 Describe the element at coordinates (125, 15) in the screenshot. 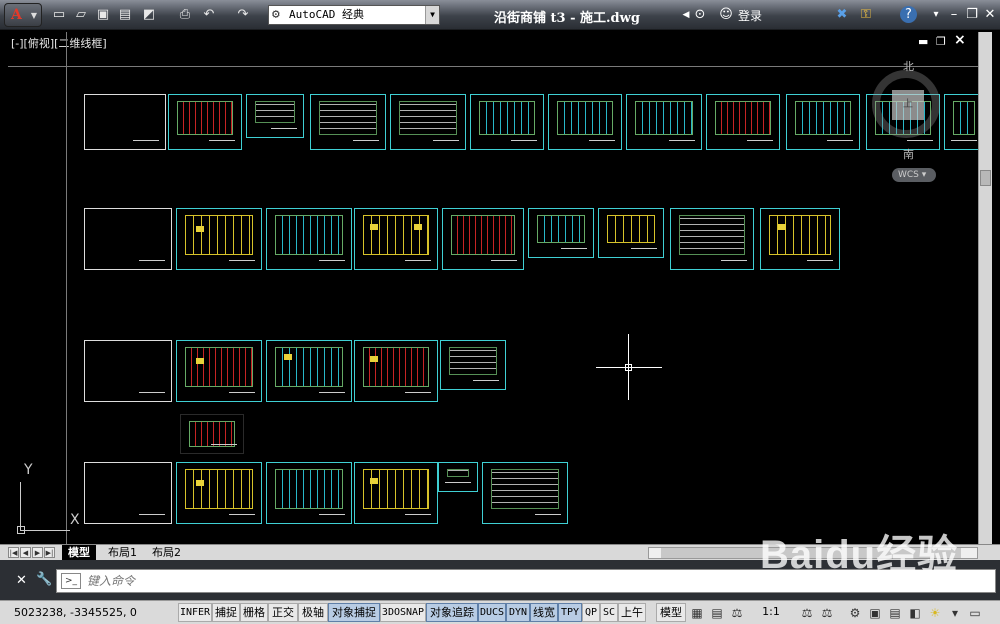

I see `save-as-icon: ▤` at that location.